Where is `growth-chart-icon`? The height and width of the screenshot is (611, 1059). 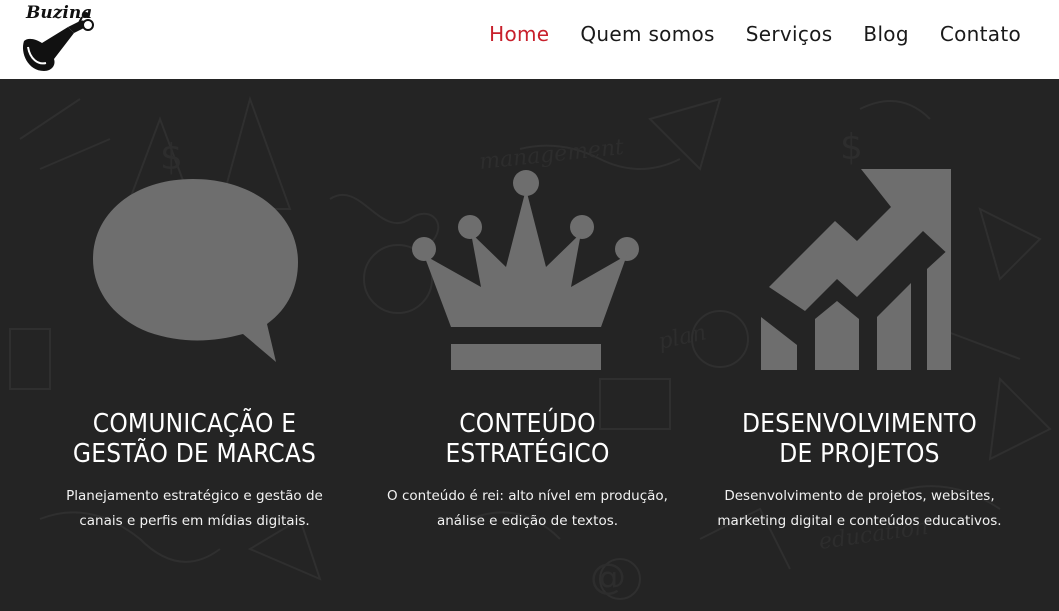 growth-chart-icon is located at coordinates (856, 269).